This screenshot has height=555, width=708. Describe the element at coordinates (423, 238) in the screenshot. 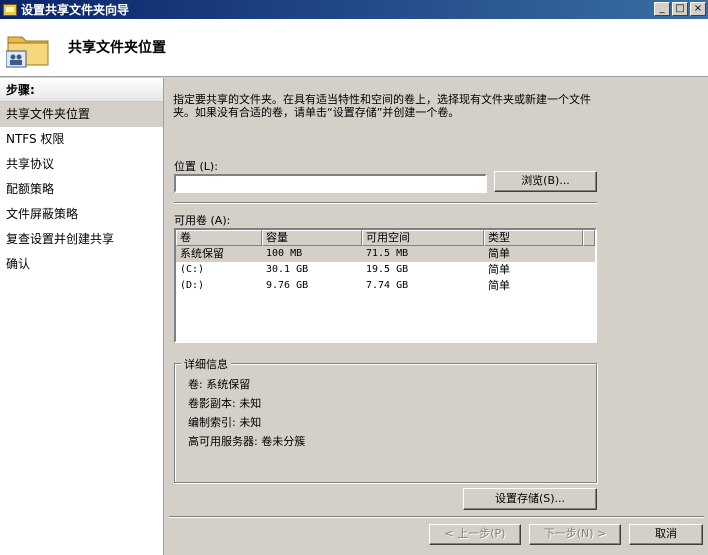

I see `column-header-free-space: 可用空间` at that location.